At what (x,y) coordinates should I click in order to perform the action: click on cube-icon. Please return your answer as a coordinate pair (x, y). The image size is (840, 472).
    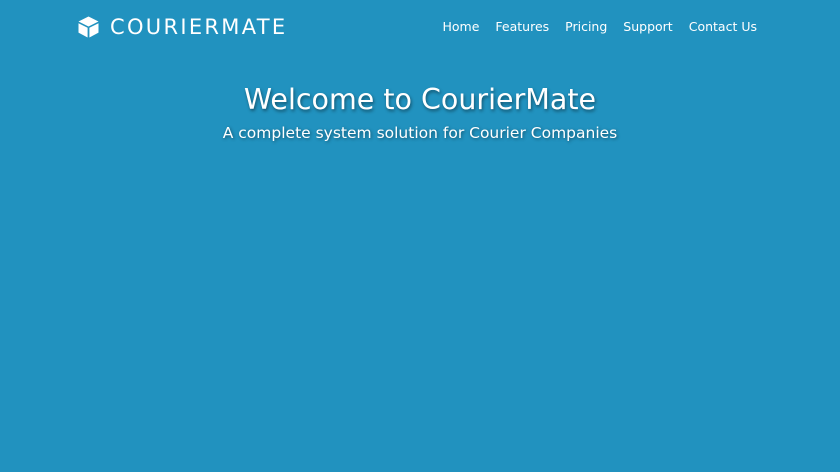
    Looking at the image, I should click on (88, 27).